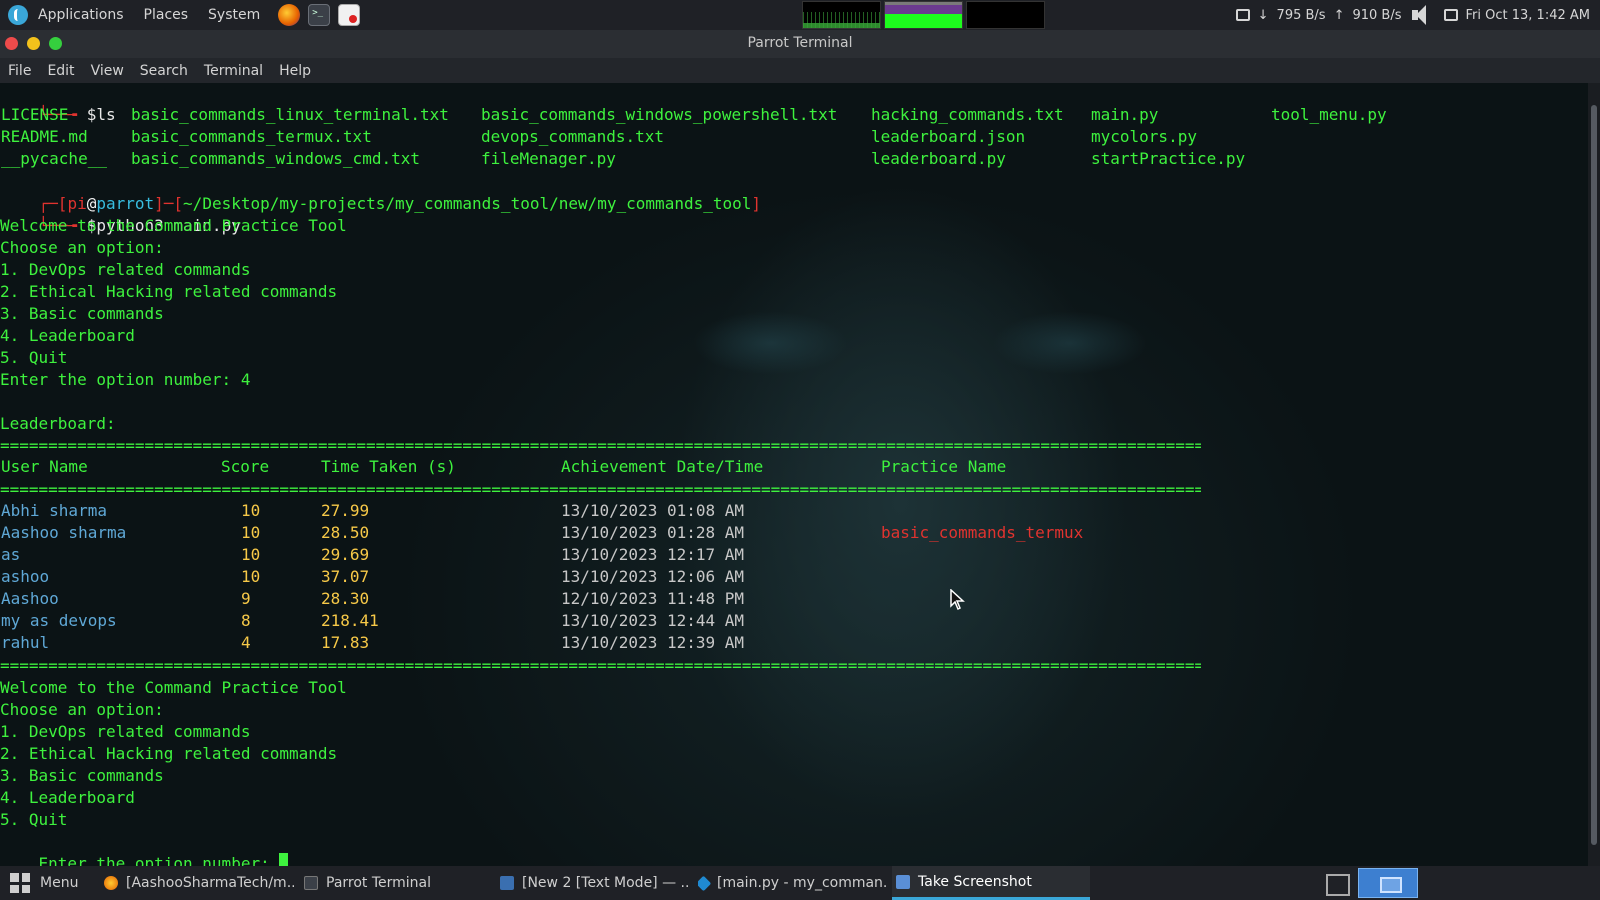 This screenshot has width=1600, height=900. What do you see at coordinates (139, 225) in the screenshot?
I see `run-command-line: └──╼ $python3 main.py` at bounding box center [139, 225].